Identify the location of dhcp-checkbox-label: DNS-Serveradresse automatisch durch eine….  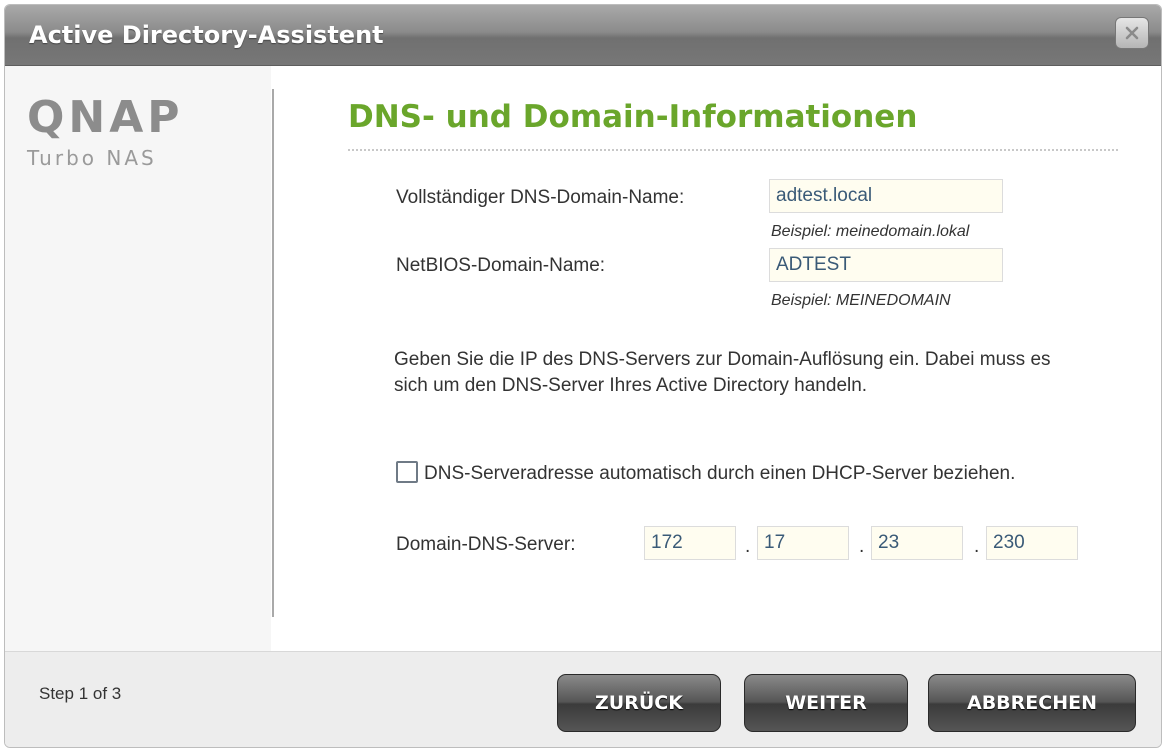
(720, 473).